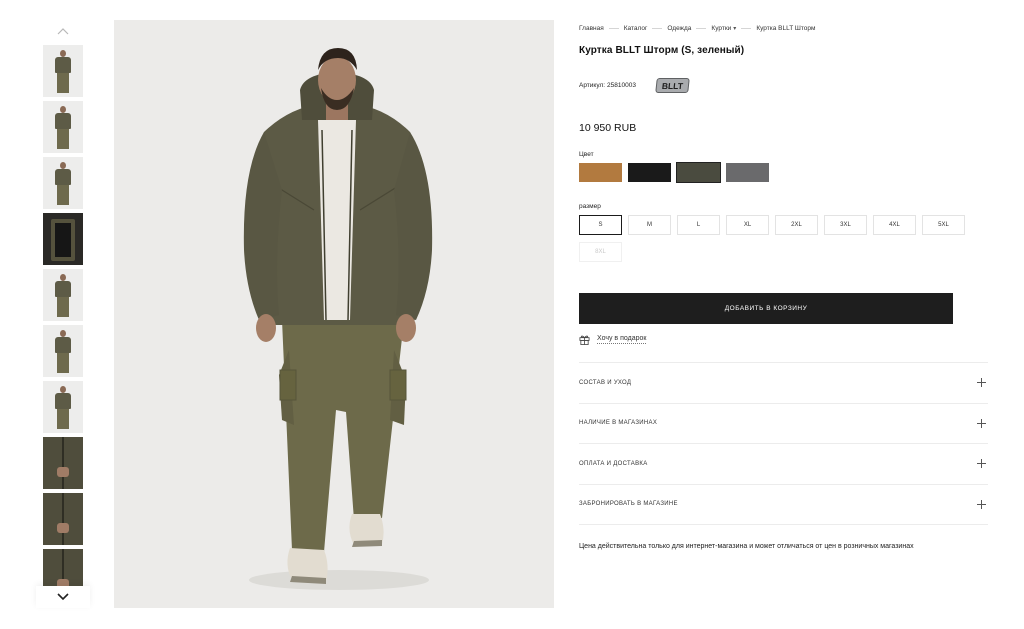 This screenshot has width=1024, height=629. What do you see at coordinates (783, 505) in the screenshot?
I see `accordion-row: ЗАБРОНИРОВАТЬ В МАГАЗИНЕ` at bounding box center [783, 505].